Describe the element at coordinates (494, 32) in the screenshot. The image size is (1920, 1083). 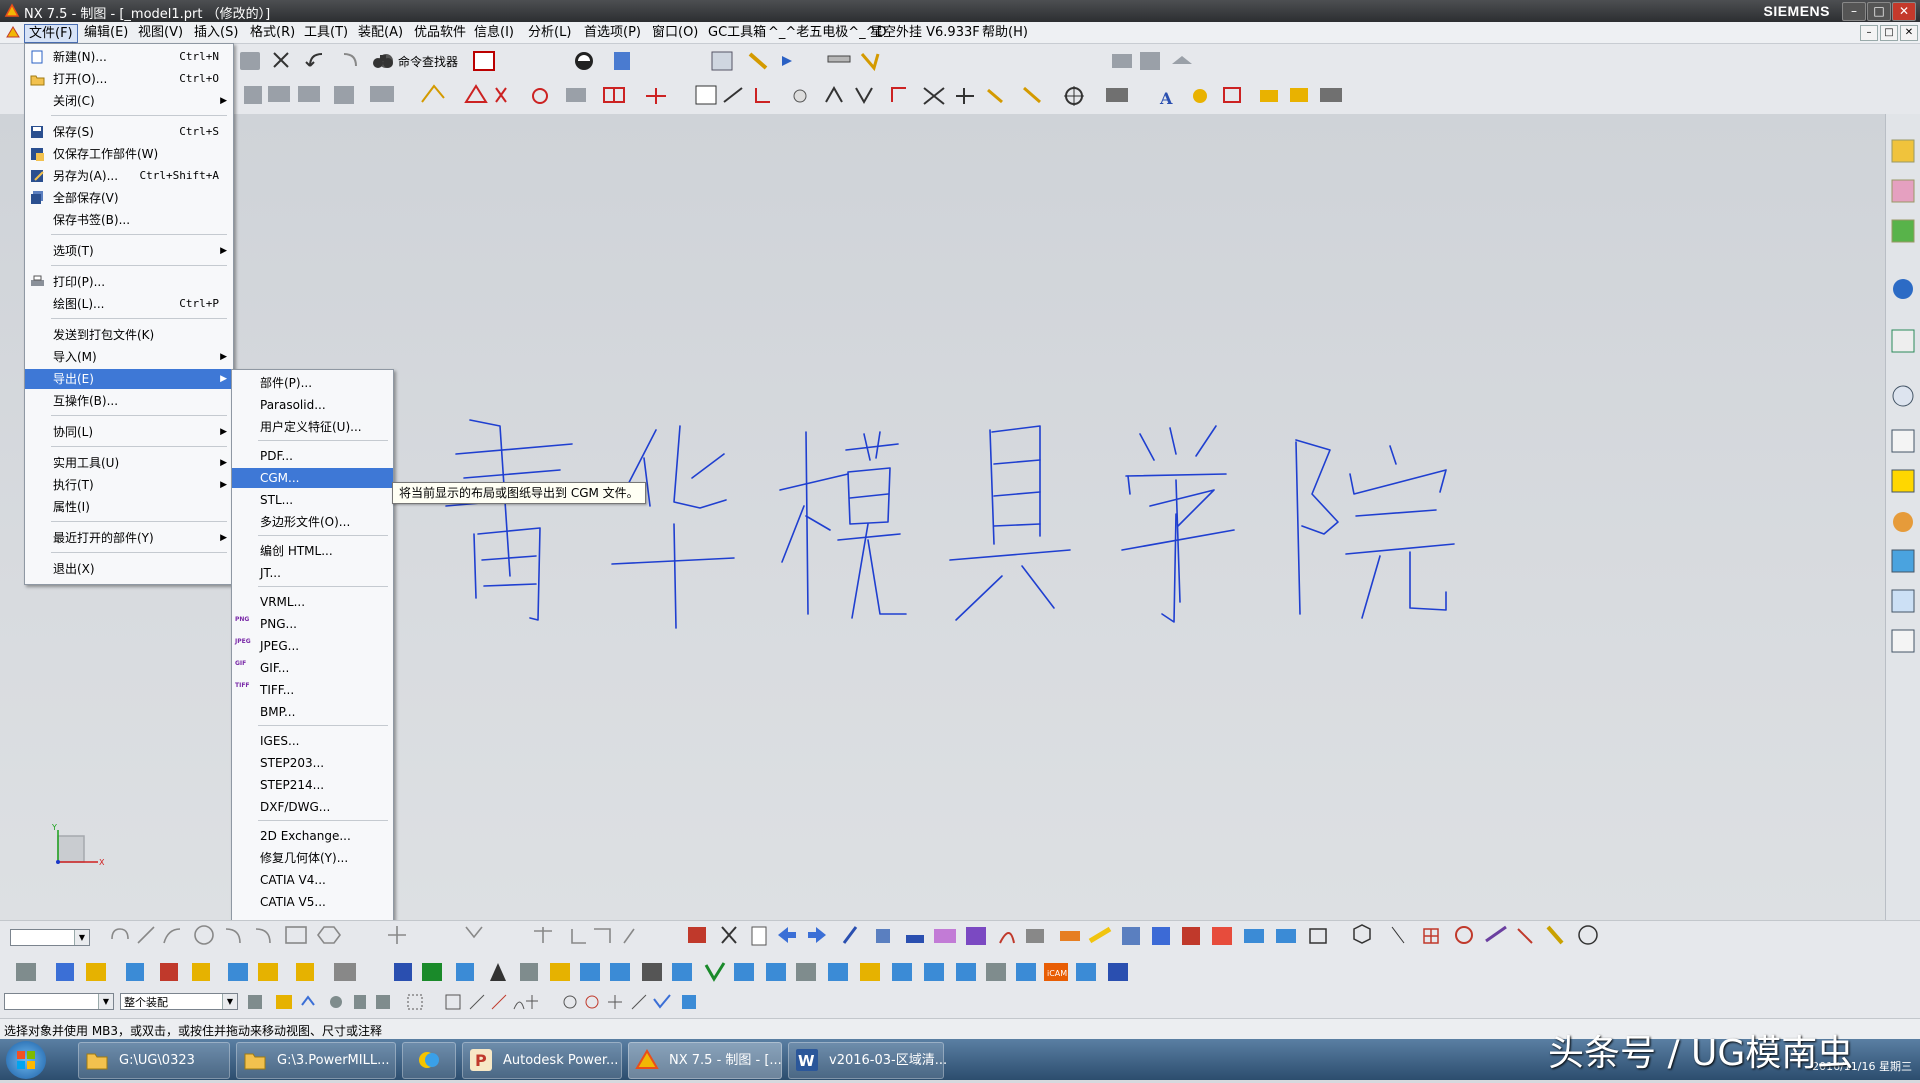
I see `menu-info: 信息(I)` at that location.